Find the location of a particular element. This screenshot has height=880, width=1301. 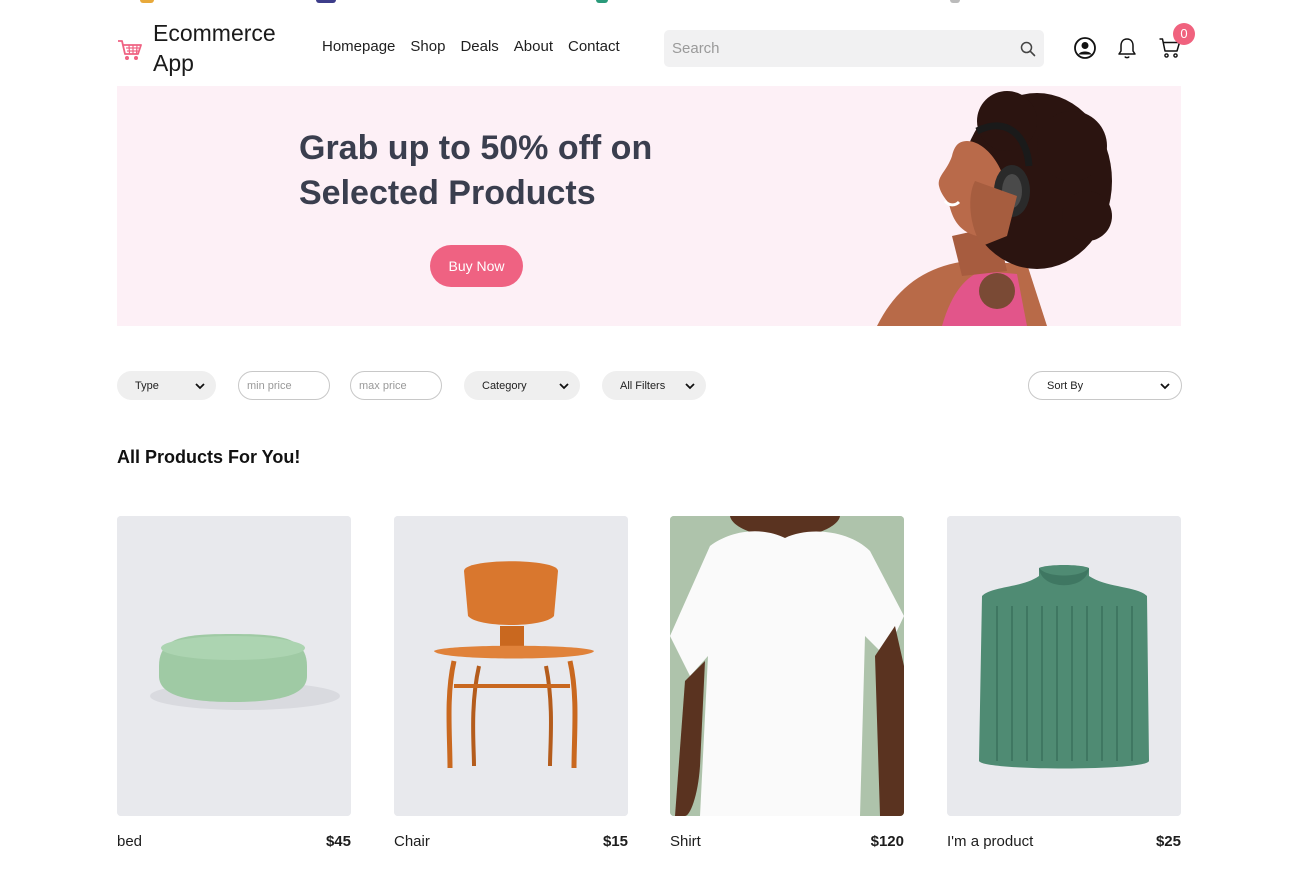

product-card: Chair $15 is located at coordinates (511, 683).